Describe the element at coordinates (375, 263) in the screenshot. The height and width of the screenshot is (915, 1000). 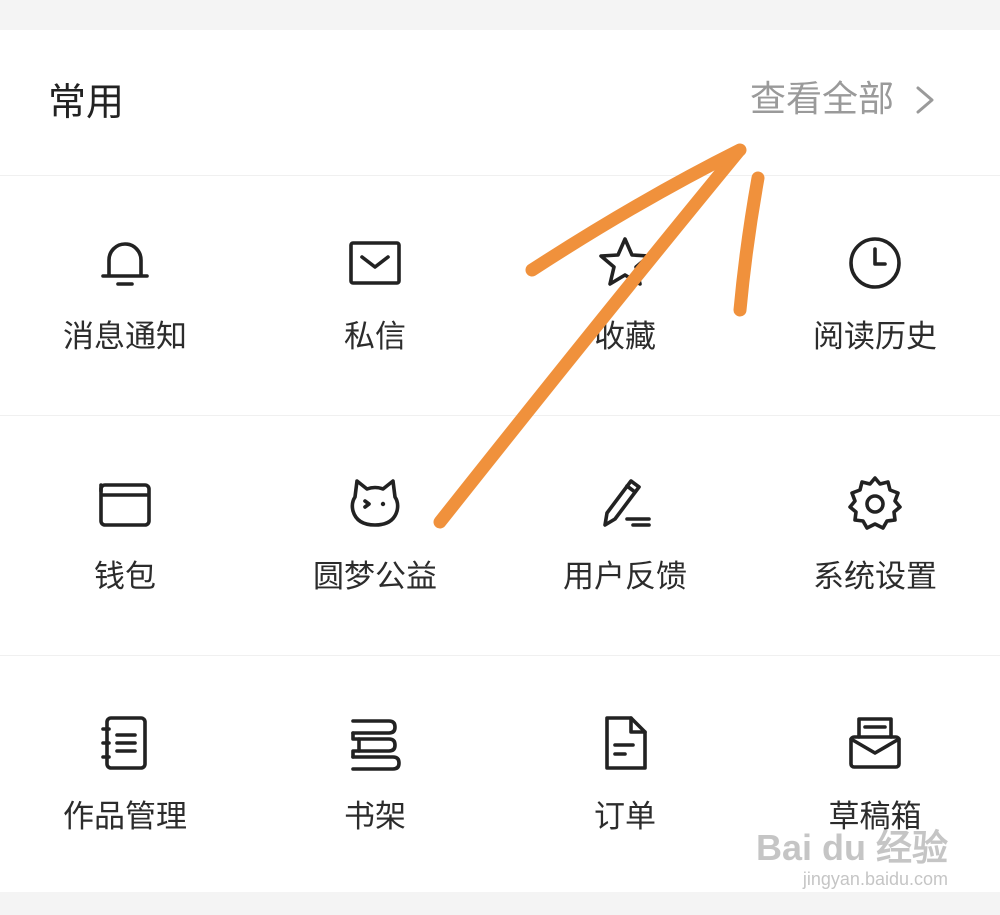
I see `mail-icon` at that location.